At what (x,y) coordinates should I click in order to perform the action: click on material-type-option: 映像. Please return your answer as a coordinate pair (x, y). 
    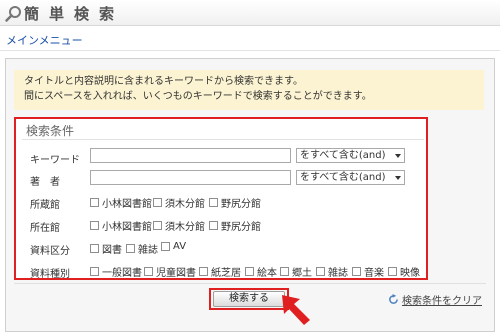
    Looking at the image, I should click on (404, 271).